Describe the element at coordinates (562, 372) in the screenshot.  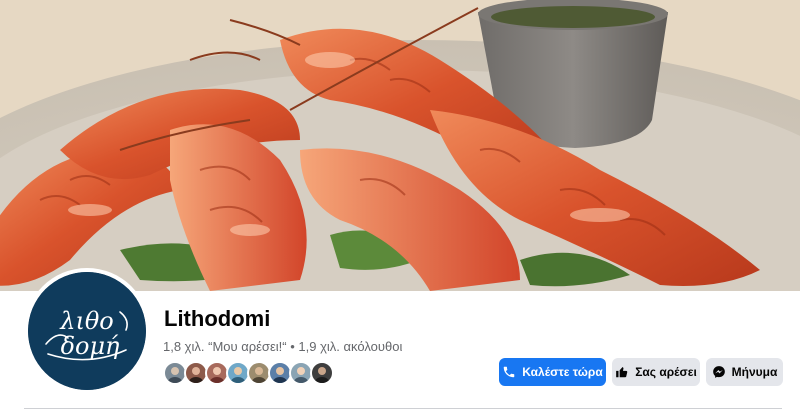
I see `call-now-label: Καλέστε τώρα` at that location.